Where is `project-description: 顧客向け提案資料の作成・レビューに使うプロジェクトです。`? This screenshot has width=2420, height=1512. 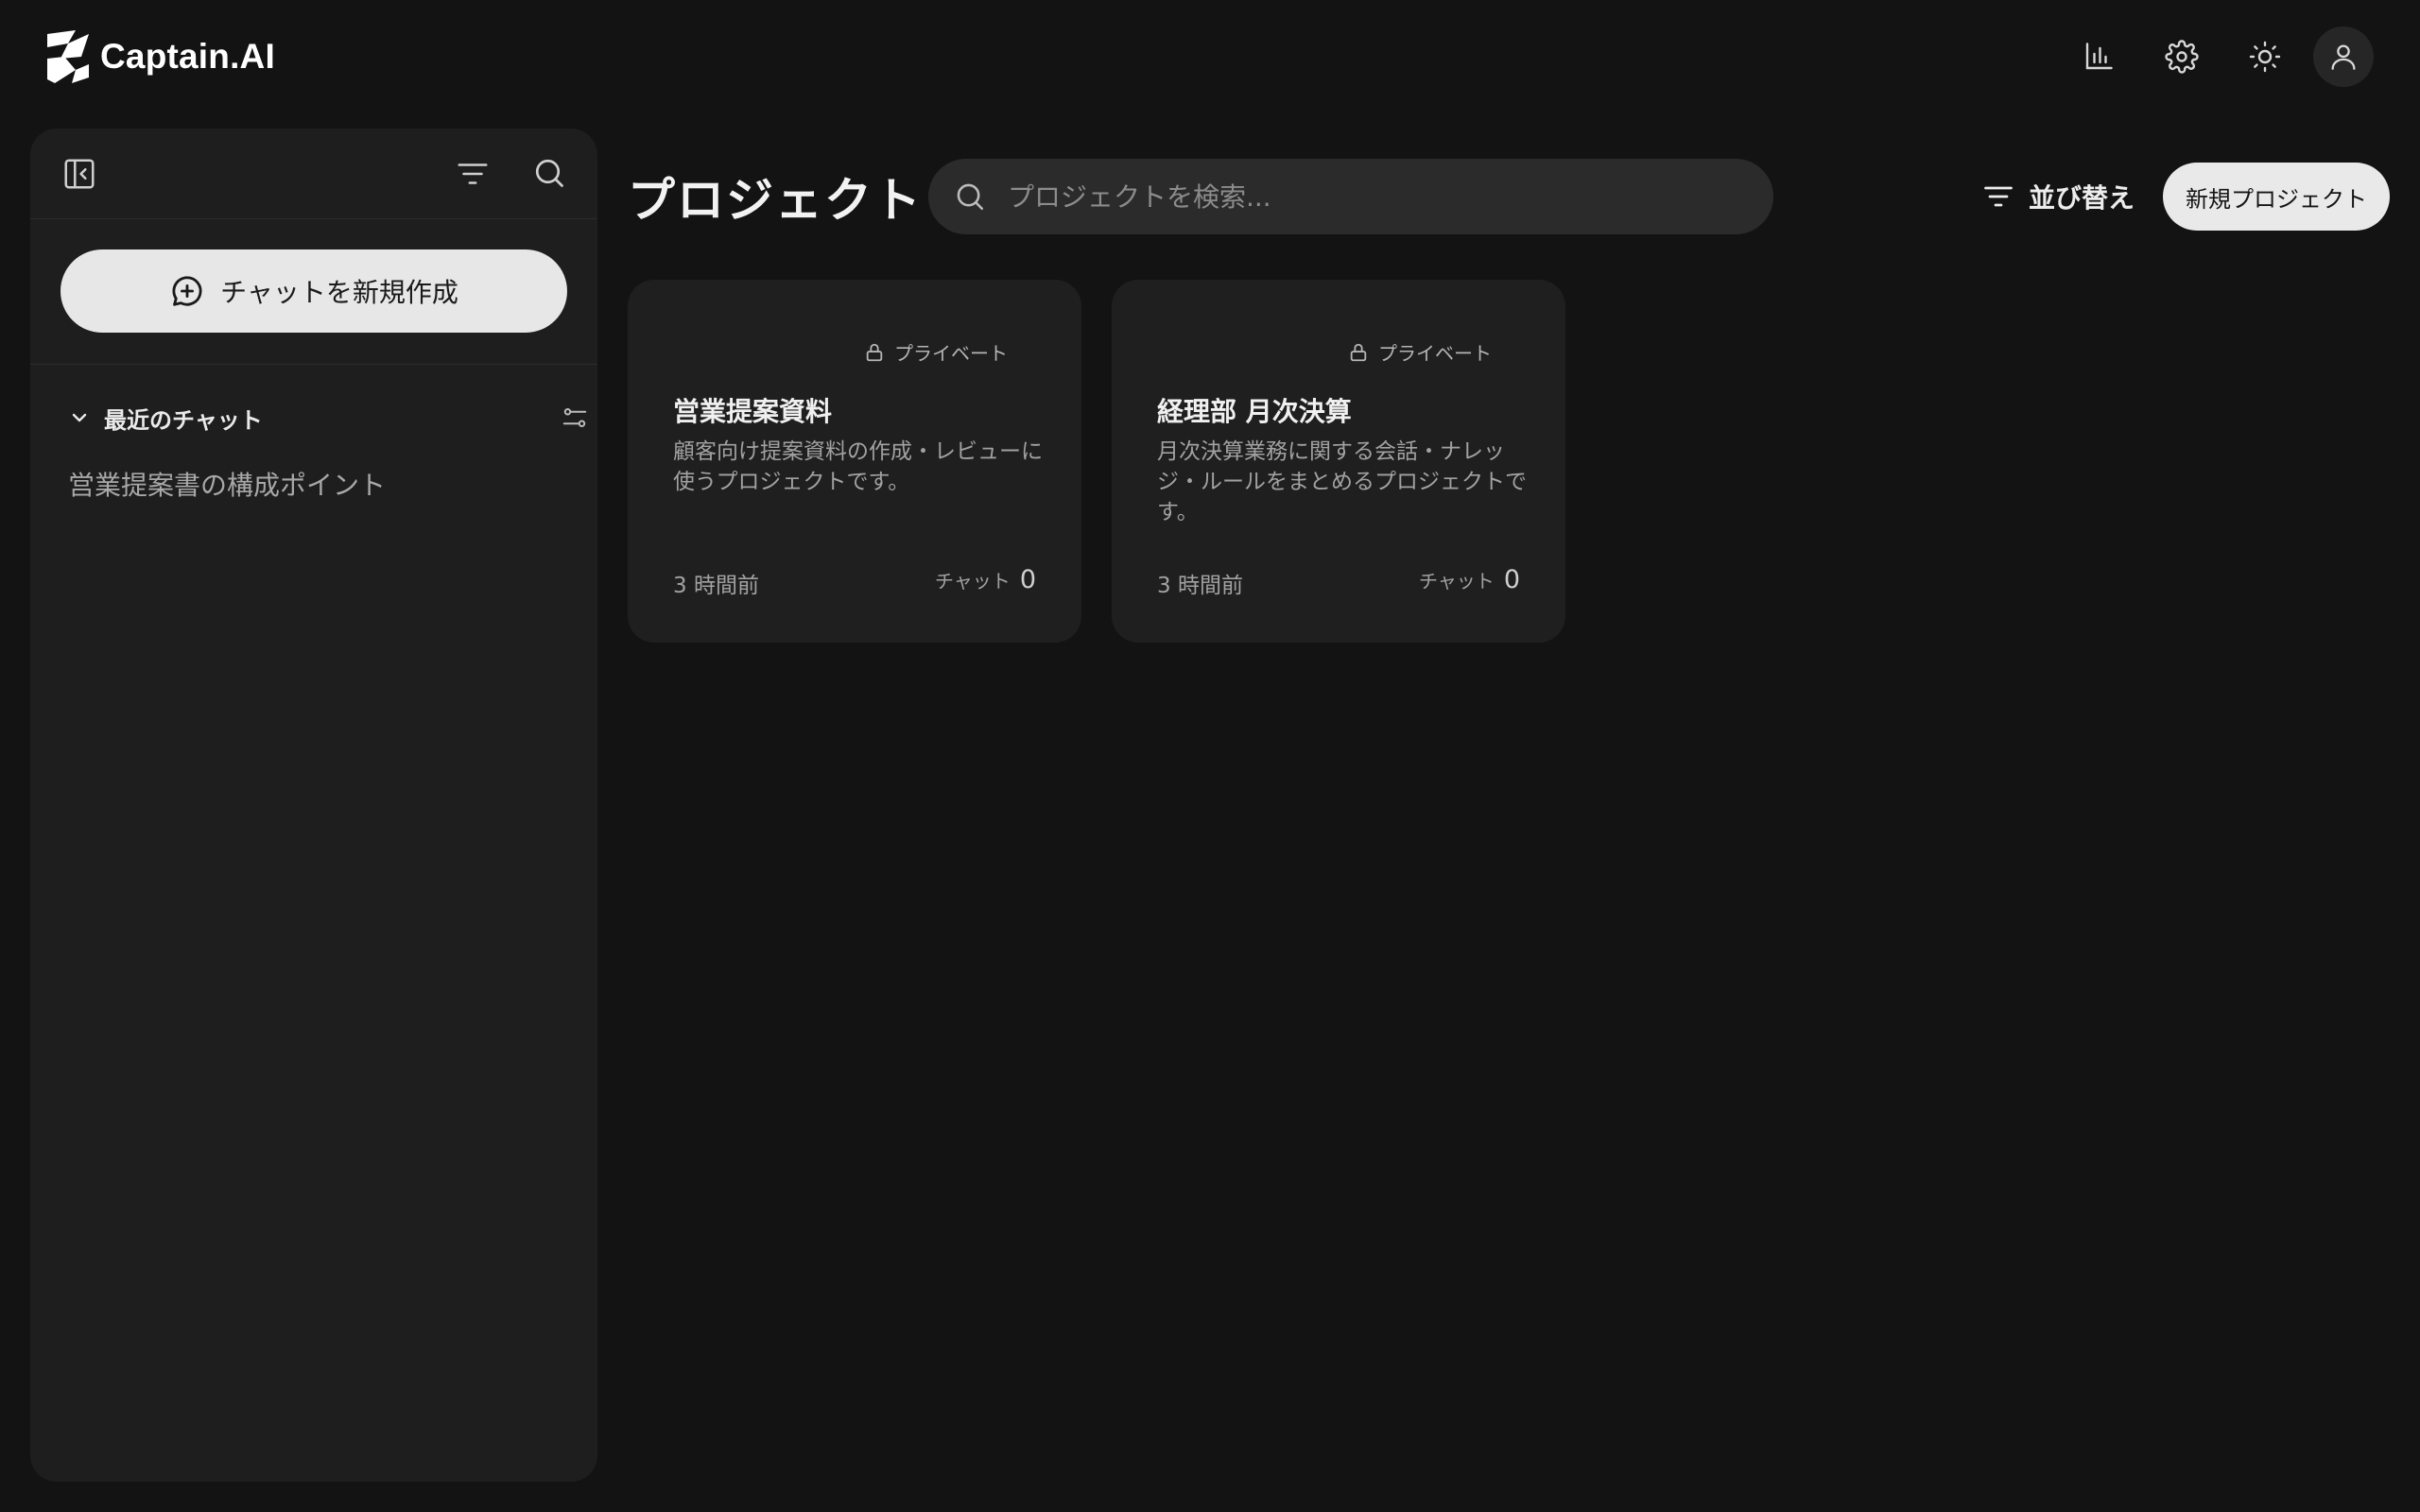
project-description: 顧客向け提案資料の作成・レビューに使うプロジェクトです。 is located at coordinates (858, 466).